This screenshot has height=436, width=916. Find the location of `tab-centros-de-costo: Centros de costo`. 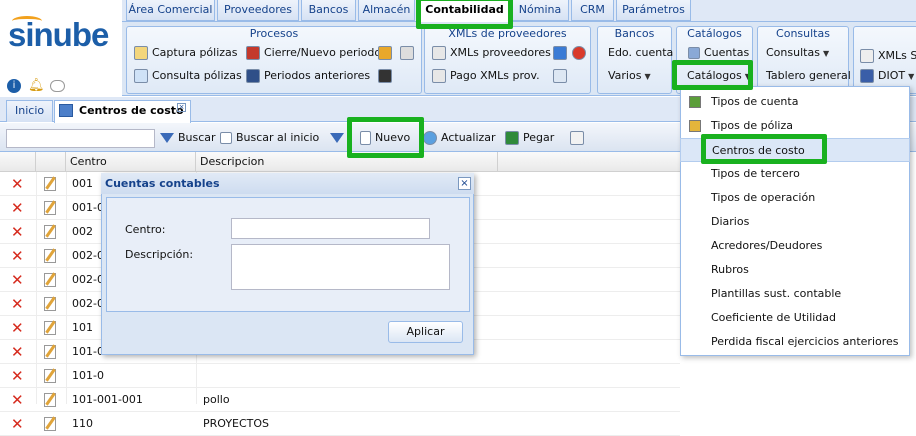

tab-centros-de-costo: Centros de costo is located at coordinates (122, 111).